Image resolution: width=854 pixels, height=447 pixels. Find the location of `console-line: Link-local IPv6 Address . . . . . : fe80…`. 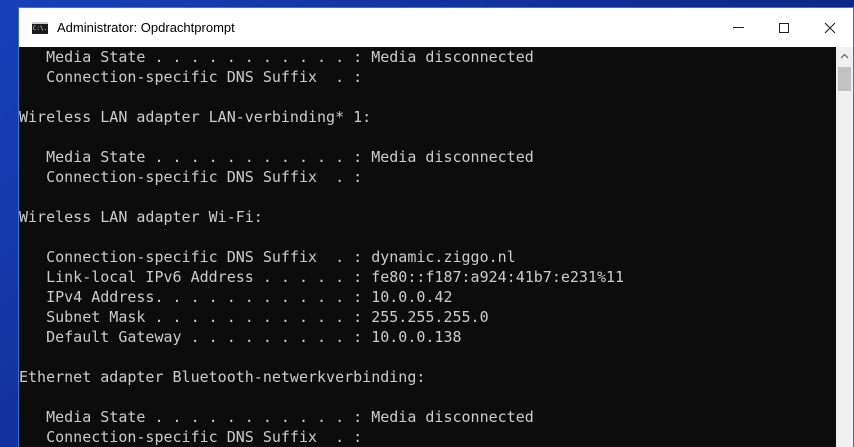

console-line: Link-local IPv6 Address . . . . . : fe80… is located at coordinates (322, 277).